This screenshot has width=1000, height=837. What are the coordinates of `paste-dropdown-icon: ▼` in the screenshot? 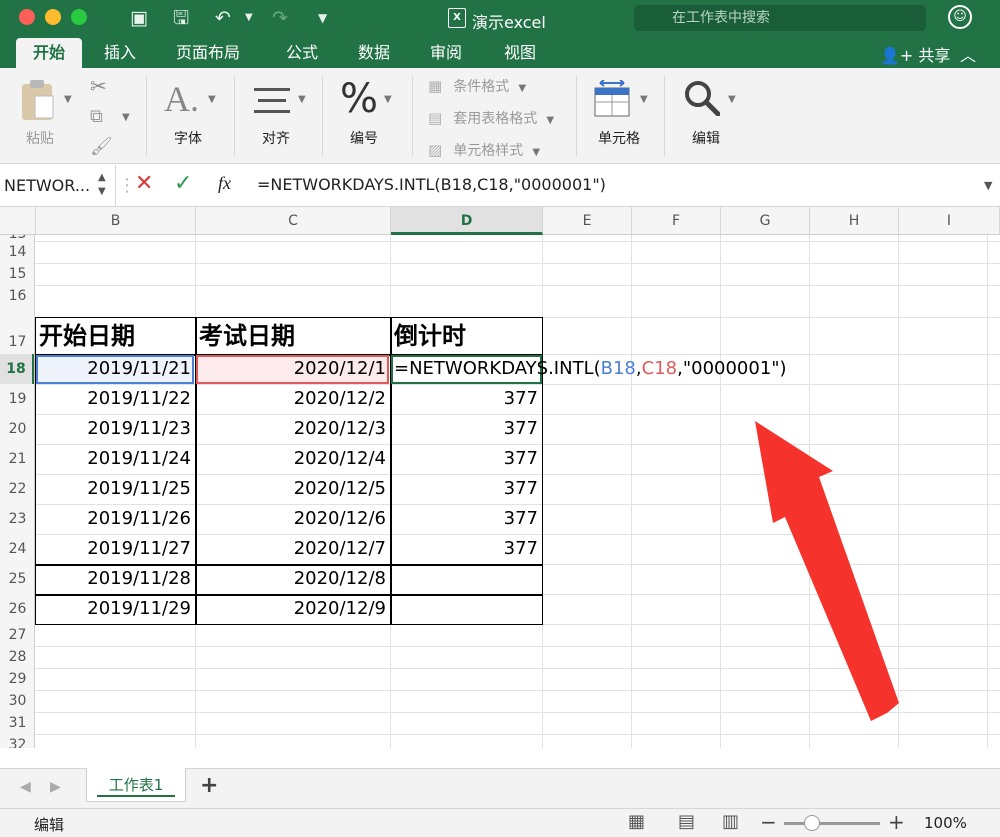 It's located at (68, 99).